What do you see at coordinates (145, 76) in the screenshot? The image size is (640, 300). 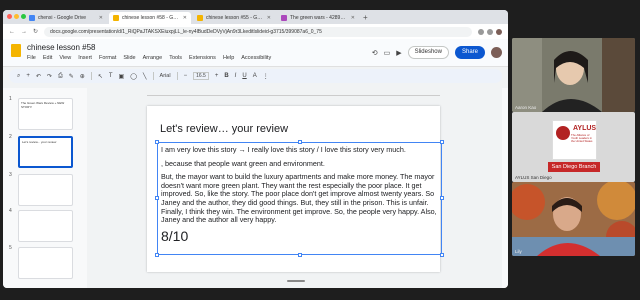 I see `line-icon: ╲` at bounding box center [145, 76].